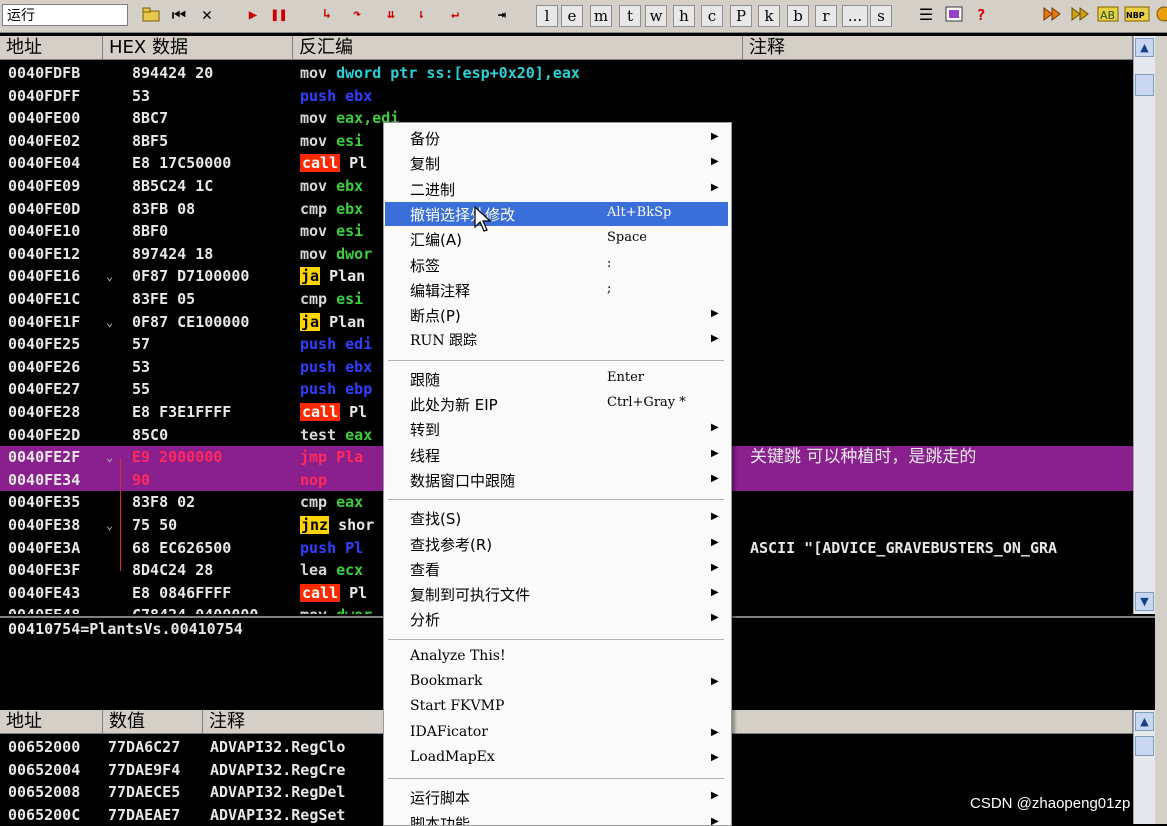 This screenshot has width=1167, height=826. I want to click on menu-item-label: 转到, so click(425, 429).